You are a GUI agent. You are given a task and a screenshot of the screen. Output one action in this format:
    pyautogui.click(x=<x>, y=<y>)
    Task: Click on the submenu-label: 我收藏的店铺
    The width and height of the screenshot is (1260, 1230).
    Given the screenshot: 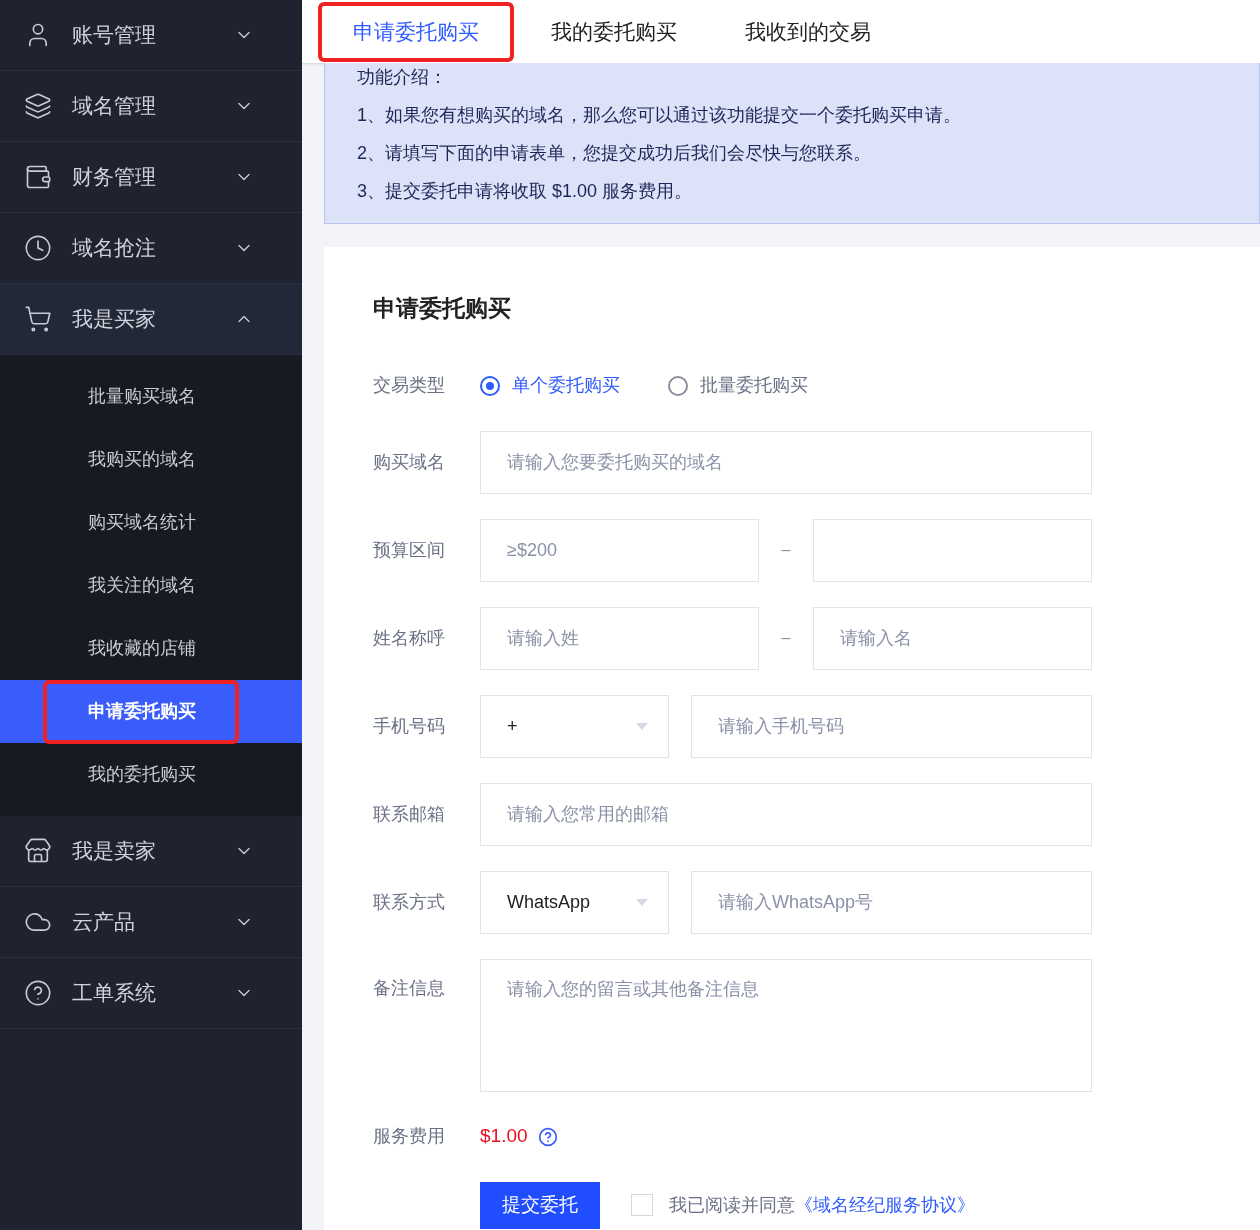 What is the action you would take?
    pyautogui.click(x=142, y=648)
    